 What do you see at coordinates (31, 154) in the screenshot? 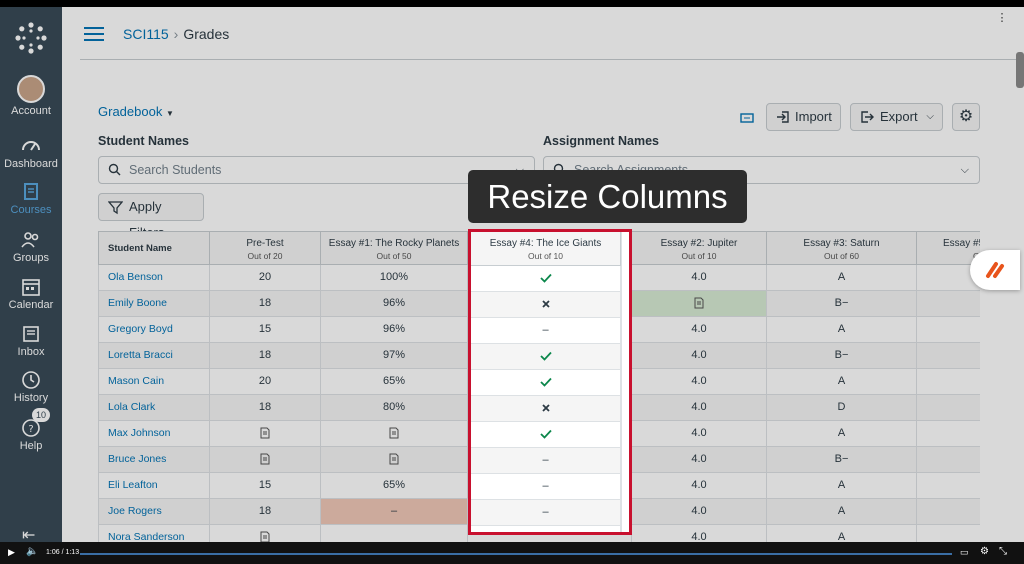
I see `nav-dashboard: Dashboard` at bounding box center [31, 154].